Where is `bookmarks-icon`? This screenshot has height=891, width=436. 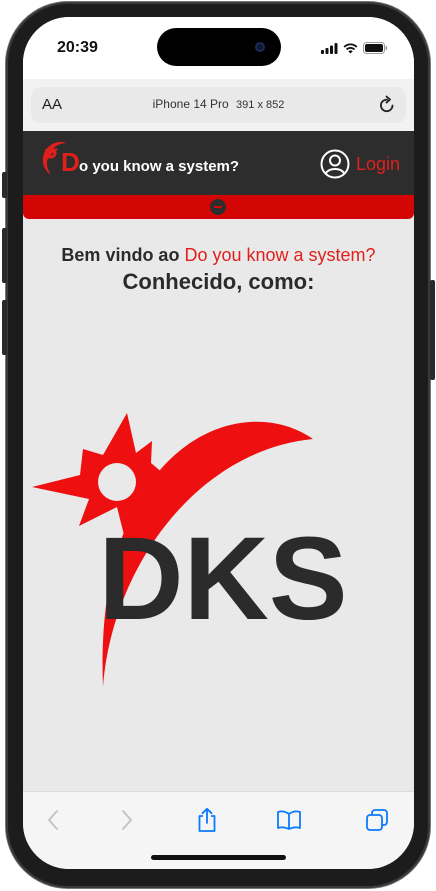 bookmarks-icon is located at coordinates (289, 820).